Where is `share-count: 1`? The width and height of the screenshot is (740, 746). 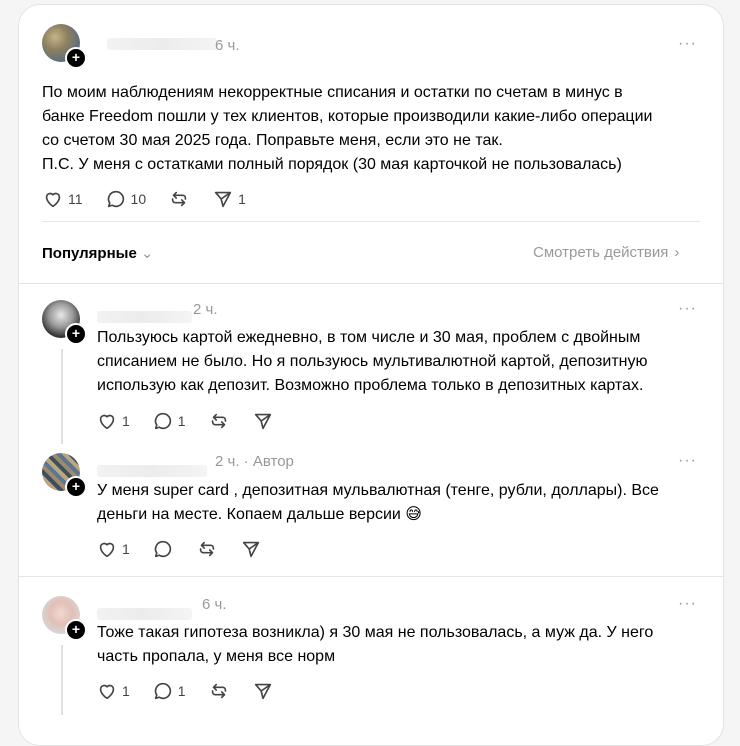
share-count: 1 is located at coordinates (242, 199).